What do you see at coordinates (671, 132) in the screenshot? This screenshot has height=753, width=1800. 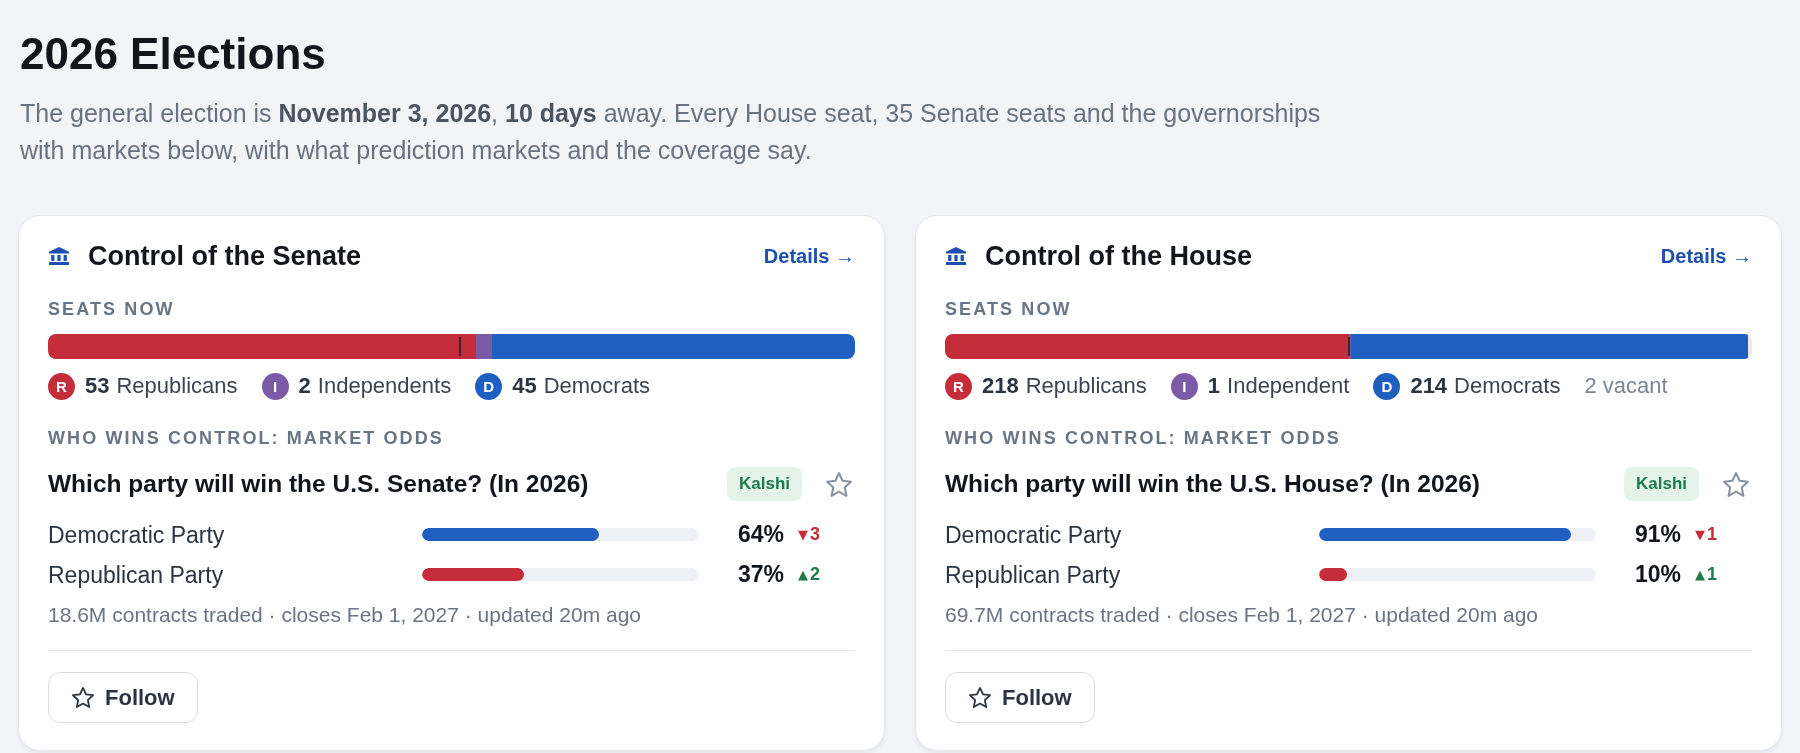 I see `page-description: The general election is November 3, 2026, 10 days away. Every House seat, 35 Senate seats and the governorships with markets below, with what prediction markets and the coverage say.` at bounding box center [671, 132].